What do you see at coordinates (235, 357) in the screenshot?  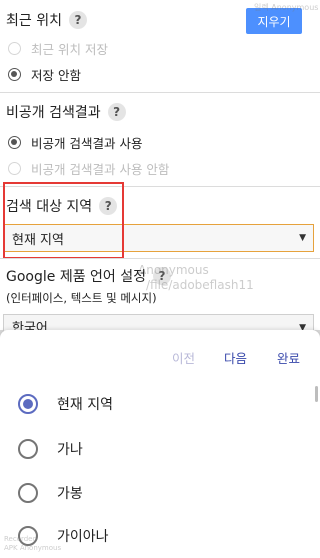 I see `next-button: 다음` at bounding box center [235, 357].